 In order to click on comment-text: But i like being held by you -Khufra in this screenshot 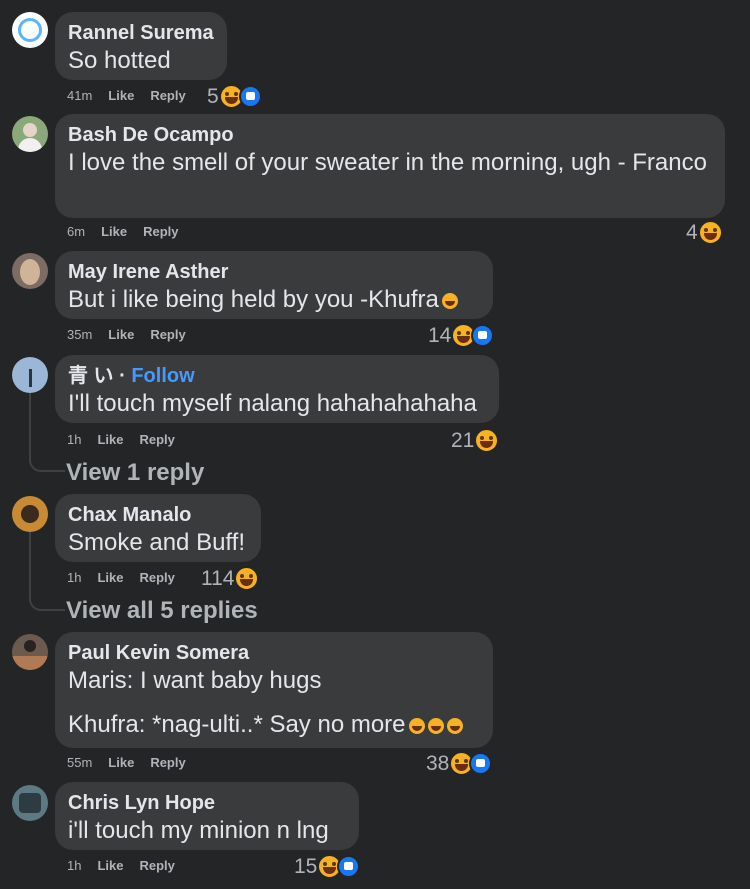, I will do `click(274, 300)`.